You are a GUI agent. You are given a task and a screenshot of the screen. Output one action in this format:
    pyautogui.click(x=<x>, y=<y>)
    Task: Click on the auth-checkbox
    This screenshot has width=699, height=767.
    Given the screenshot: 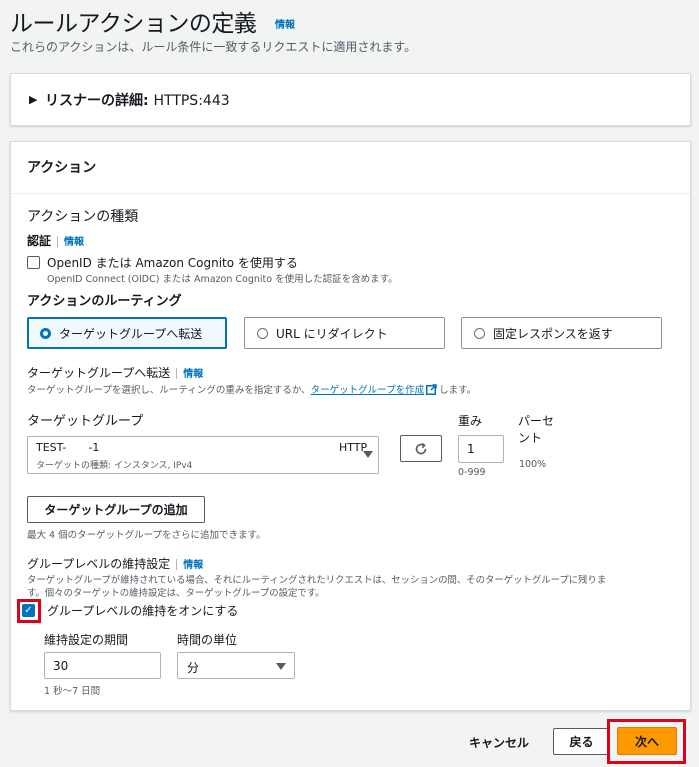 What is the action you would take?
    pyautogui.click(x=33, y=262)
    